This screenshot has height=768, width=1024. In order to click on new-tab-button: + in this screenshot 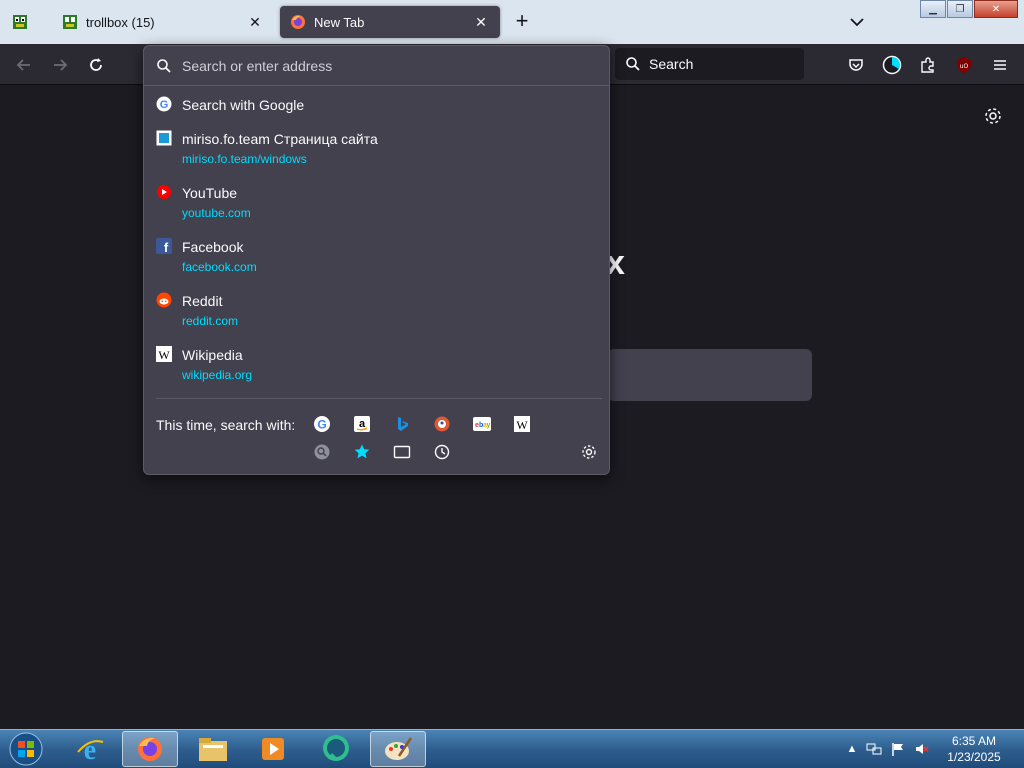, I will do `click(522, 22)`.